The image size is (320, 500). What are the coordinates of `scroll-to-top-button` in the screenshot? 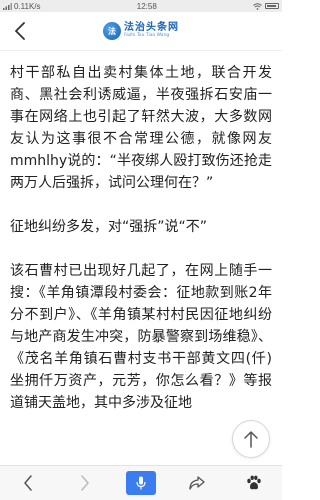 It's located at (251, 439).